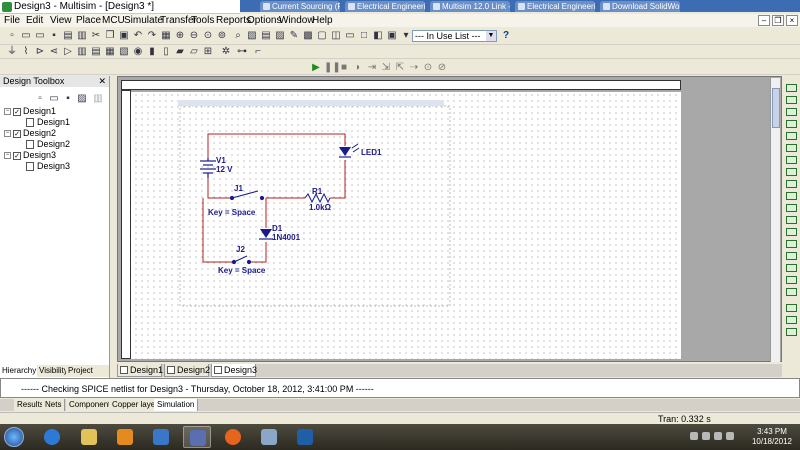 This screenshot has height=450, width=800. I want to click on j1-ref-label: J1, so click(238, 188).